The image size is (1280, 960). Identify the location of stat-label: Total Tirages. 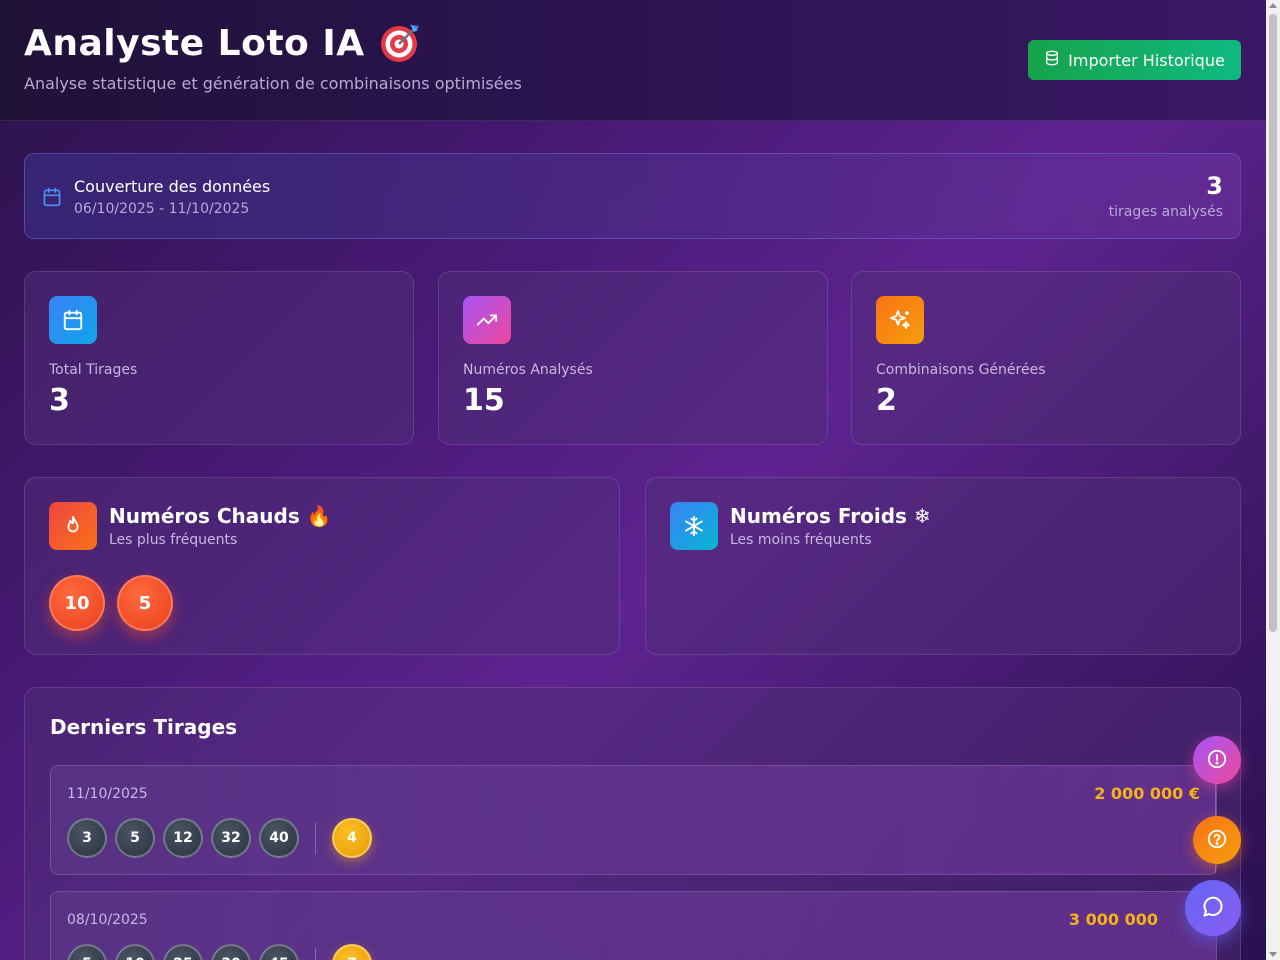
(93, 370).